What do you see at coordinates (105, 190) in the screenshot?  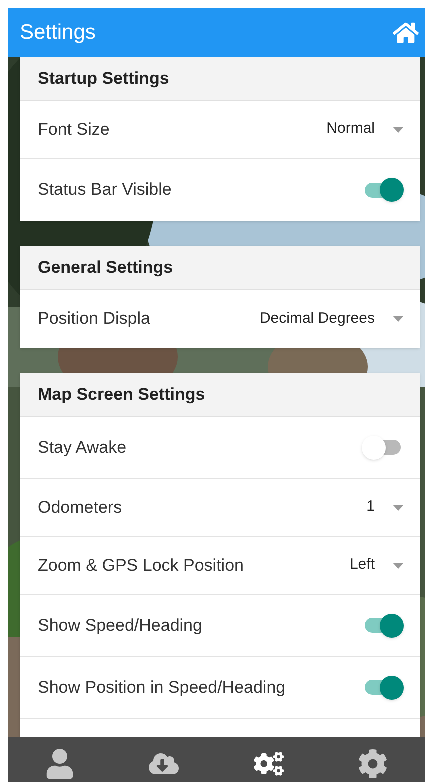 I see `setting-label: Status Bar Visible` at bounding box center [105, 190].